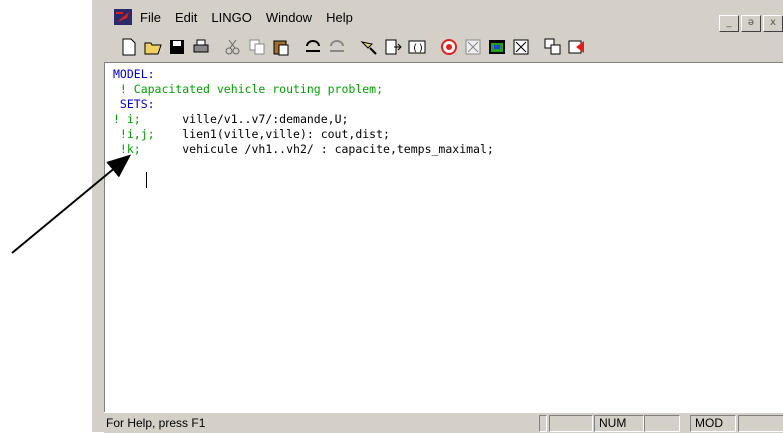 Image resolution: width=783 pixels, height=433 pixels. What do you see at coordinates (248, 89) in the screenshot?
I see `code-comment: ! Capacitated vehicle routing problem;` at bounding box center [248, 89].